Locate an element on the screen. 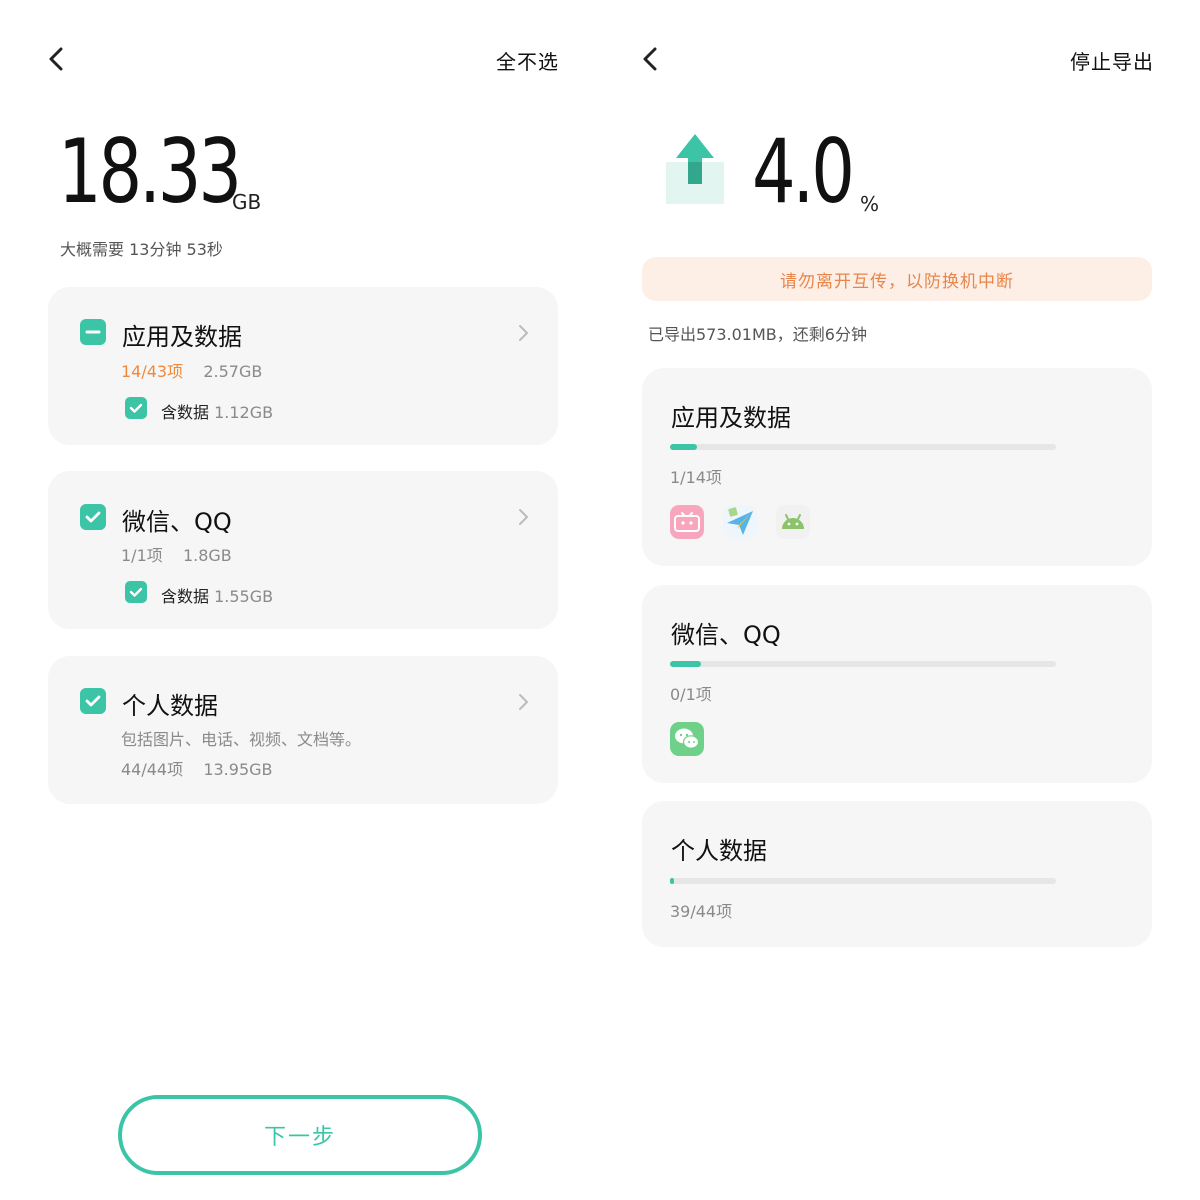  card-description: 包括图片、电话、视频、文档等。 is located at coordinates (241, 739).